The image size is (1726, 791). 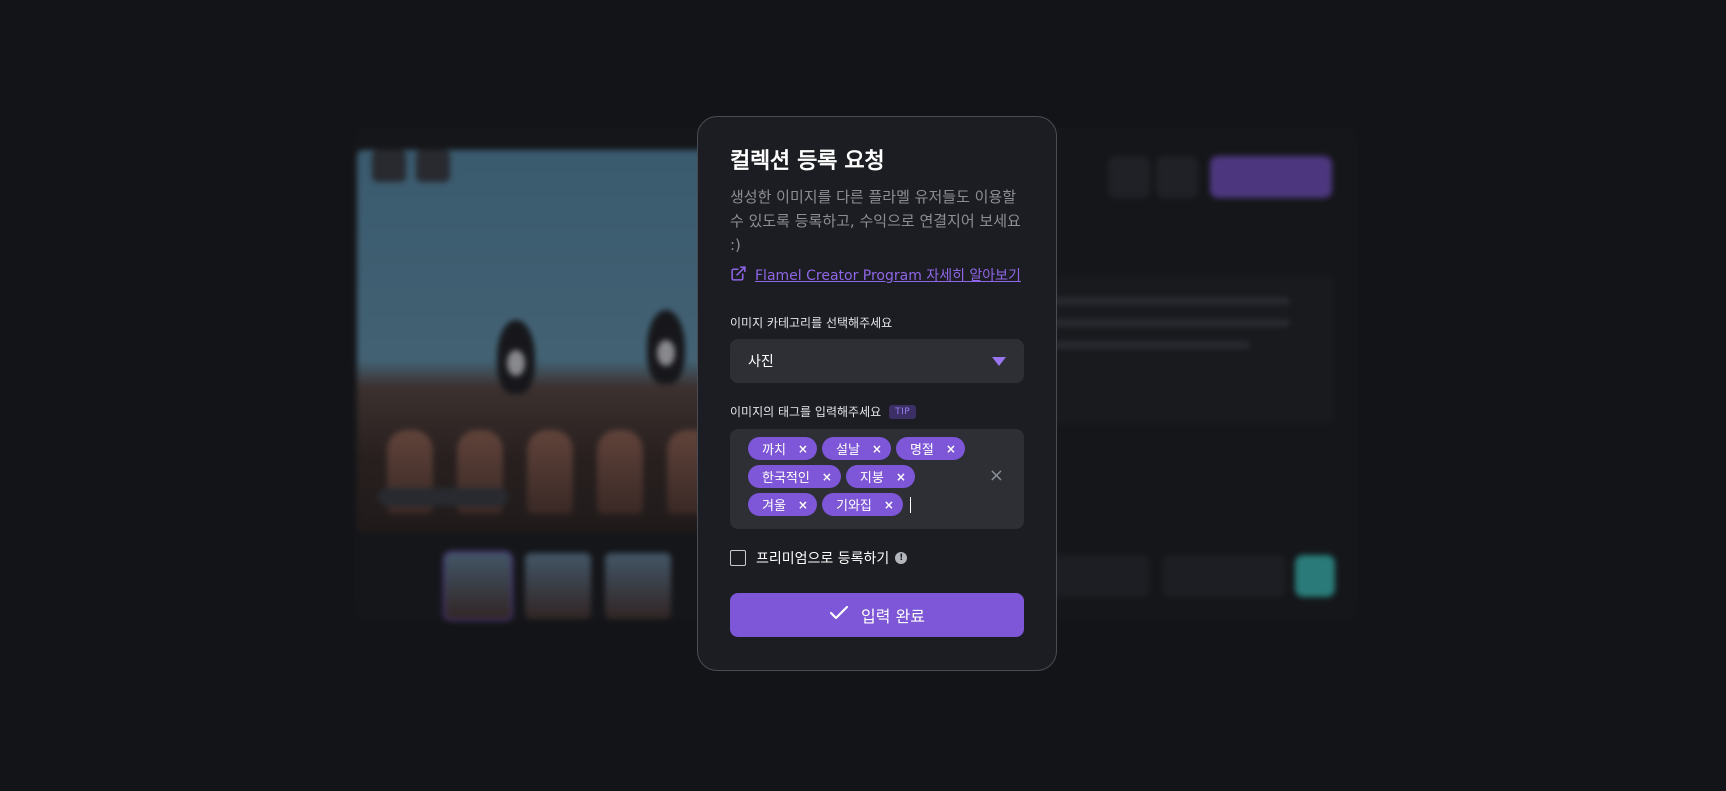 I want to click on tag-text-cursor, so click(x=910, y=504).